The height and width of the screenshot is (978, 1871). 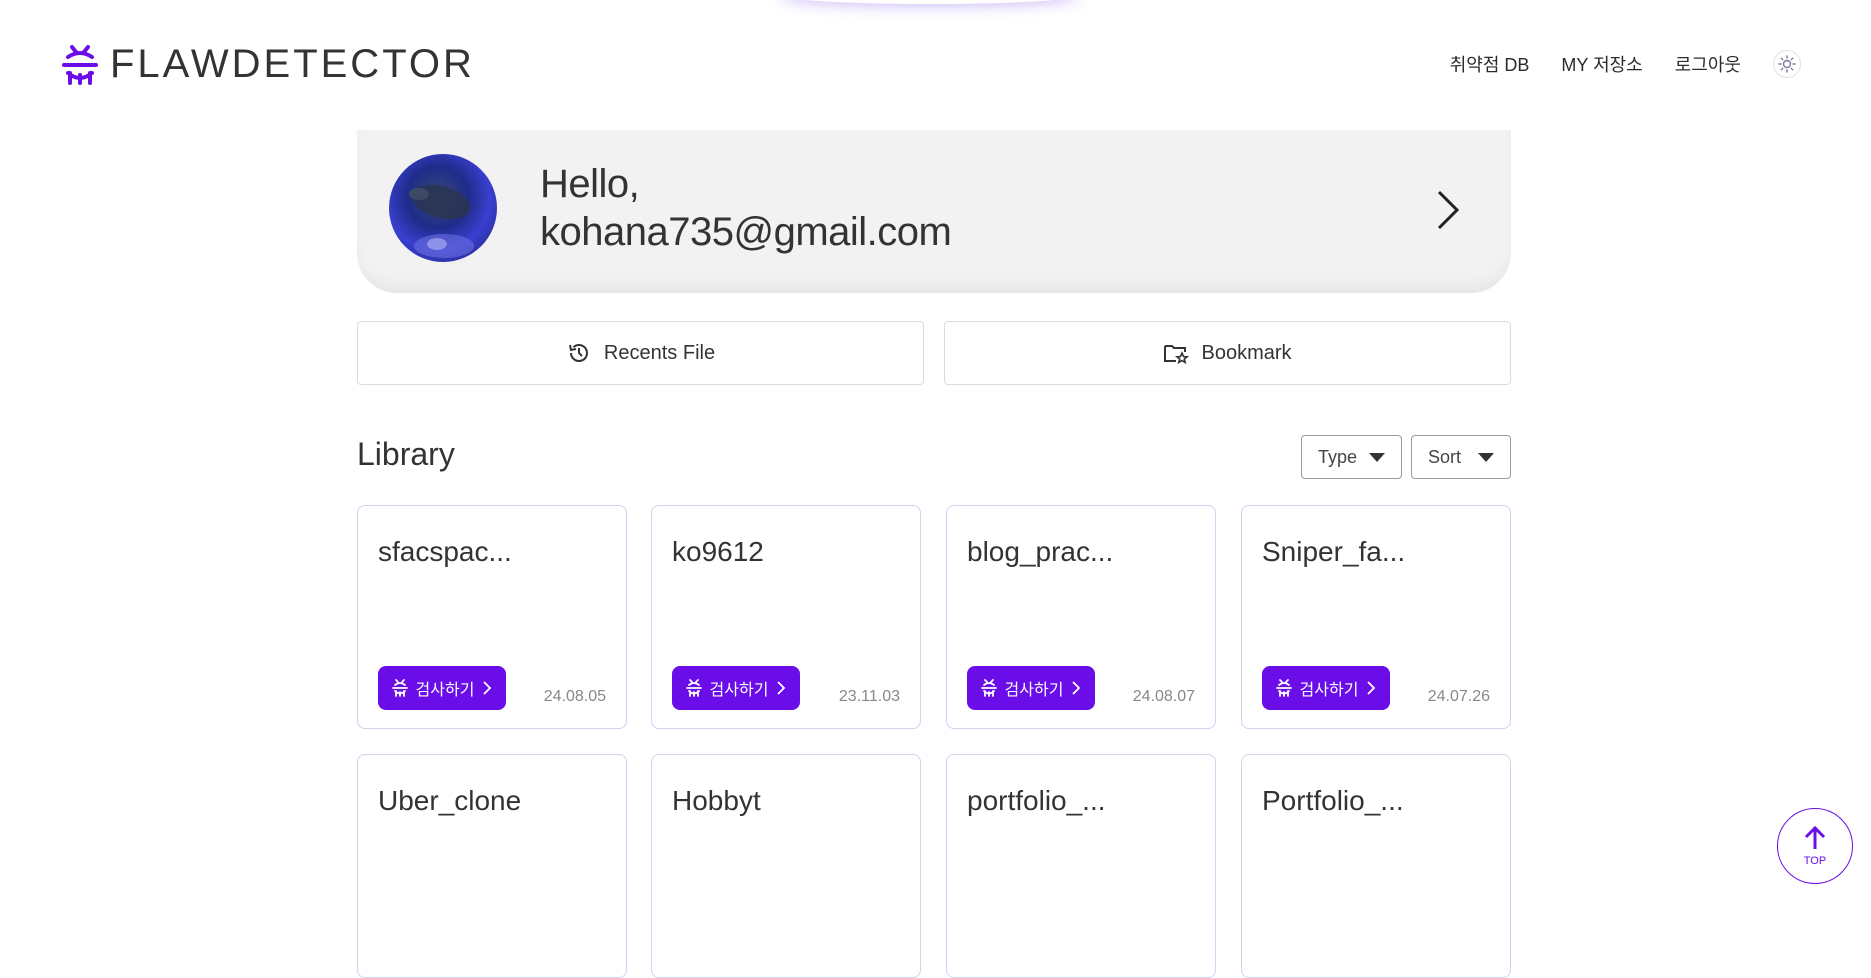 I want to click on library-title: Library, so click(x=406, y=454).